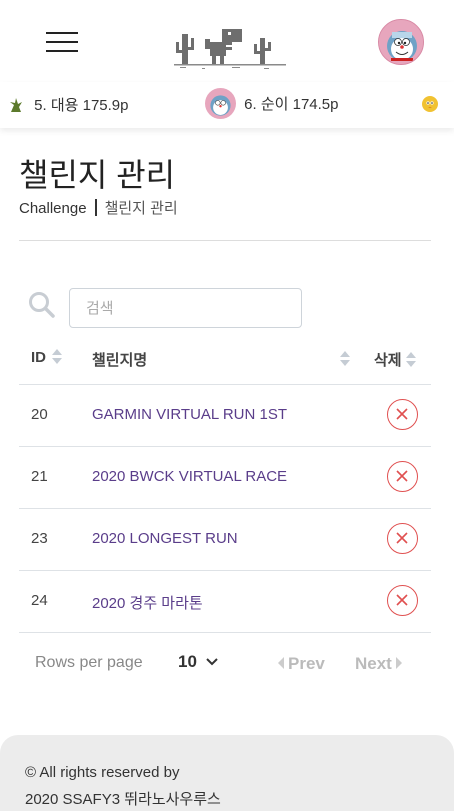 The width and height of the screenshot is (454, 811). Describe the element at coordinates (388, 360) in the screenshot. I see `column-header-label: 삭제` at that location.